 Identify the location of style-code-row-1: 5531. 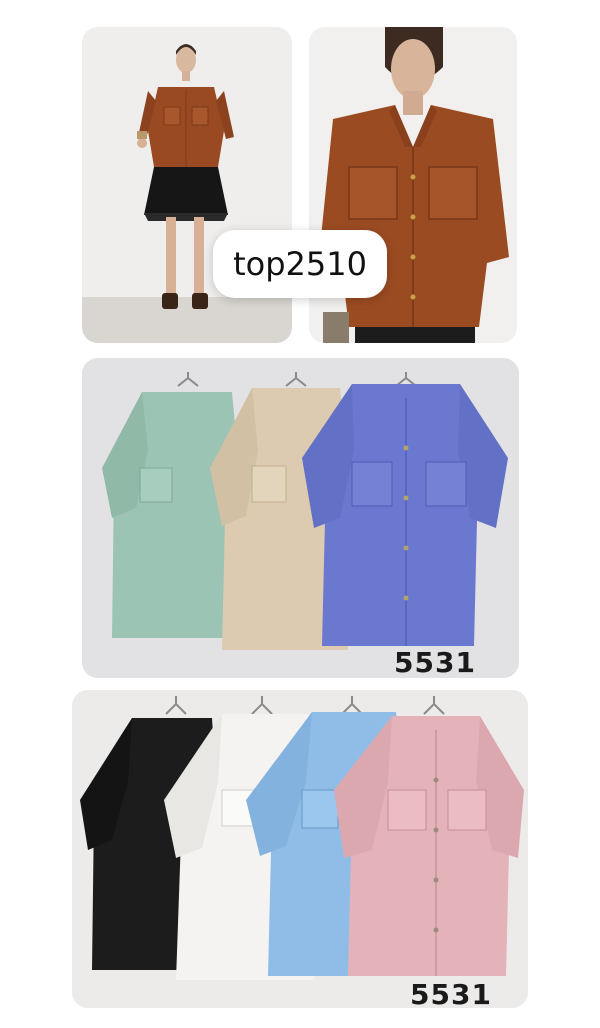
(435, 662).